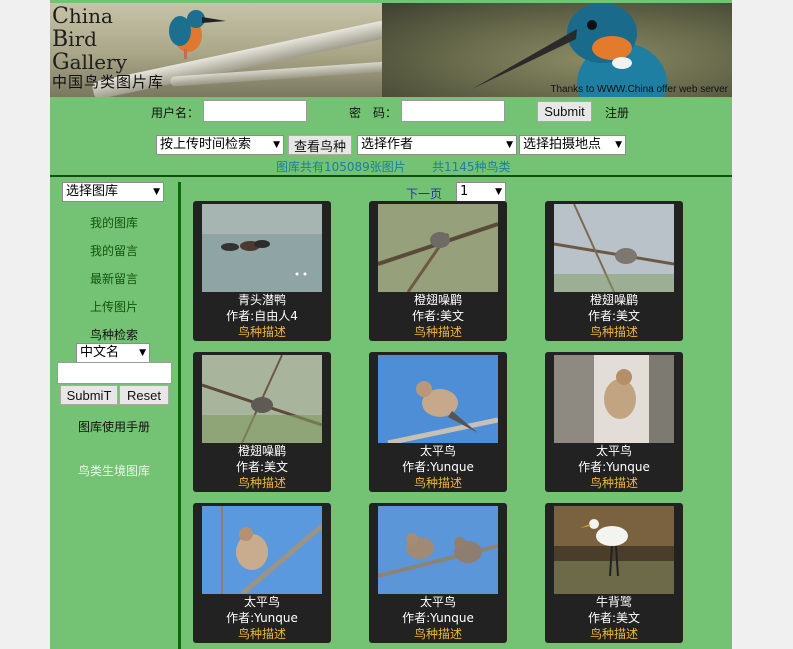 Image resolution: width=793 pixels, height=649 pixels. Describe the element at coordinates (114, 426) in the screenshot. I see `sidebar-item-manual: 图库使用手册` at that location.